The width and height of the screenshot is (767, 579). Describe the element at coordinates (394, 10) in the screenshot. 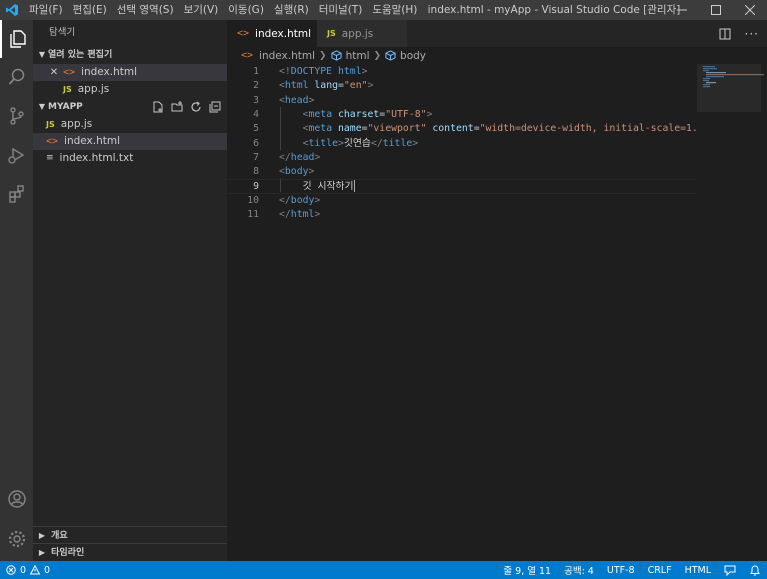

I see `menu-help: 도움말(H)` at that location.